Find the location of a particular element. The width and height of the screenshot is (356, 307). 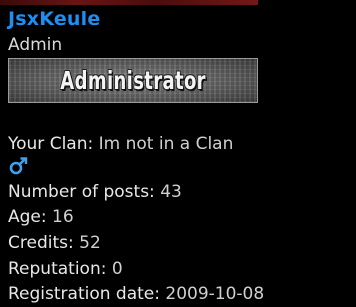

posts-value: 43 is located at coordinates (171, 192).